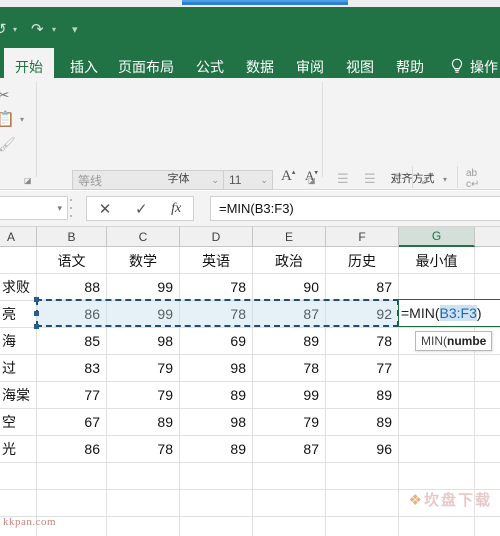 This screenshot has height=536, width=500. I want to click on undo-icon: ↺, so click(3, 30).